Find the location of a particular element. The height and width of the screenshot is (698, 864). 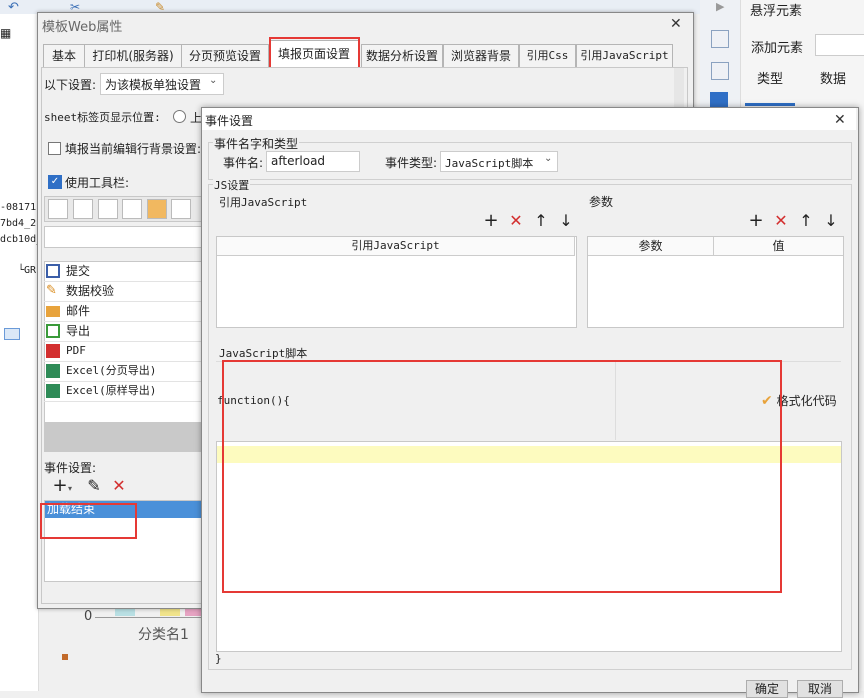

undo-icon: ↶ is located at coordinates (13, 7).